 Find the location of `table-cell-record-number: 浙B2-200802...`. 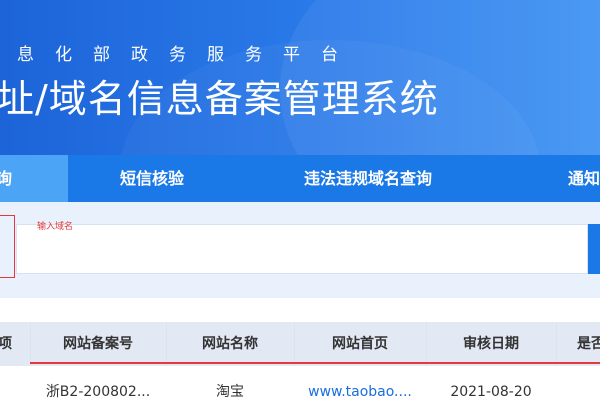

table-cell-record-number: 浙B2-200802... is located at coordinates (98, 392).